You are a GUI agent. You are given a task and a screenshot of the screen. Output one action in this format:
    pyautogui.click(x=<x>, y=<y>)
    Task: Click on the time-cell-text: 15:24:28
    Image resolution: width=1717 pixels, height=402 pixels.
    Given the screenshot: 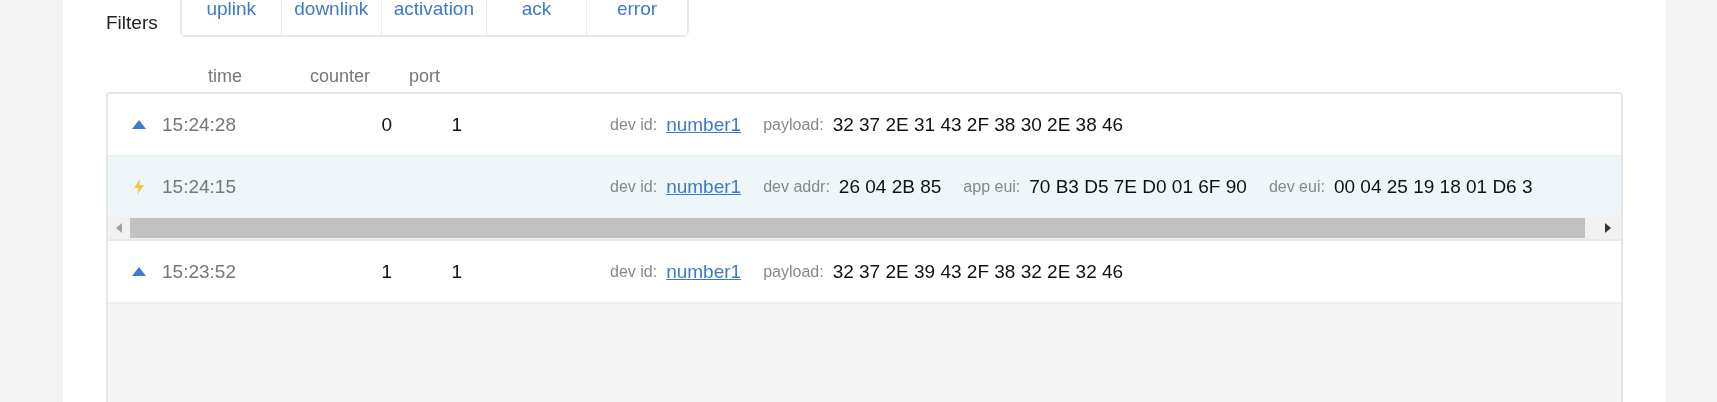 What is the action you would take?
    pyautogui.click(x=199, y=124)
    